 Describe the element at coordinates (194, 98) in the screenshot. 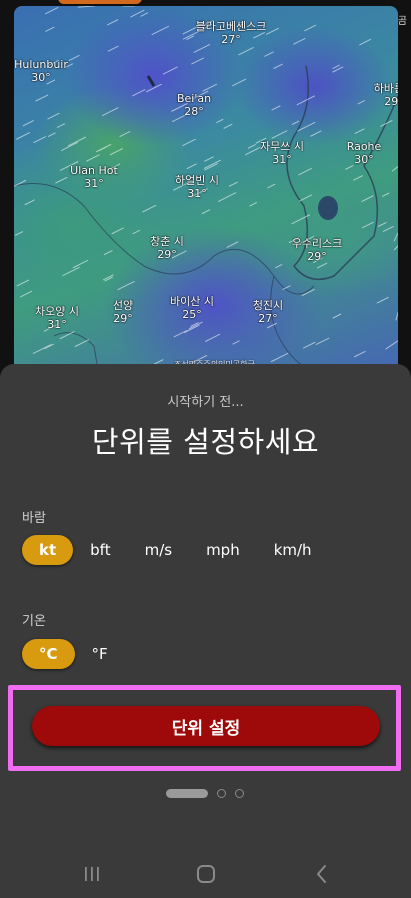

I see `city-name: Bei'an` at that location.